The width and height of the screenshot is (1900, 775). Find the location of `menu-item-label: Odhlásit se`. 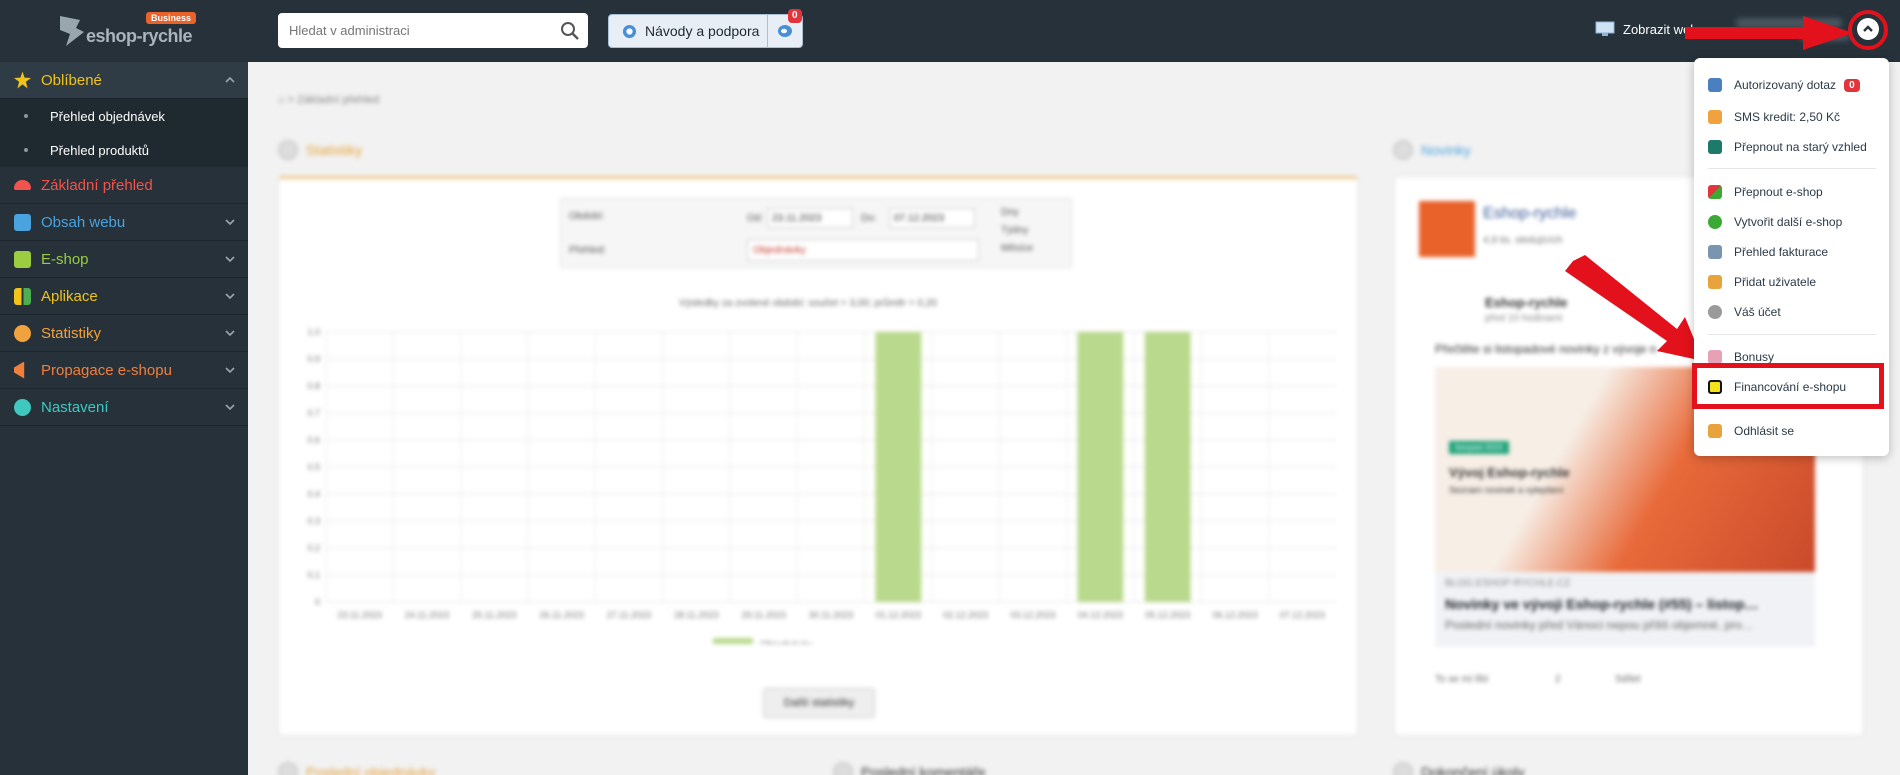

menu-item-label: Odhlásit se is located at coordinates (1764, 431).